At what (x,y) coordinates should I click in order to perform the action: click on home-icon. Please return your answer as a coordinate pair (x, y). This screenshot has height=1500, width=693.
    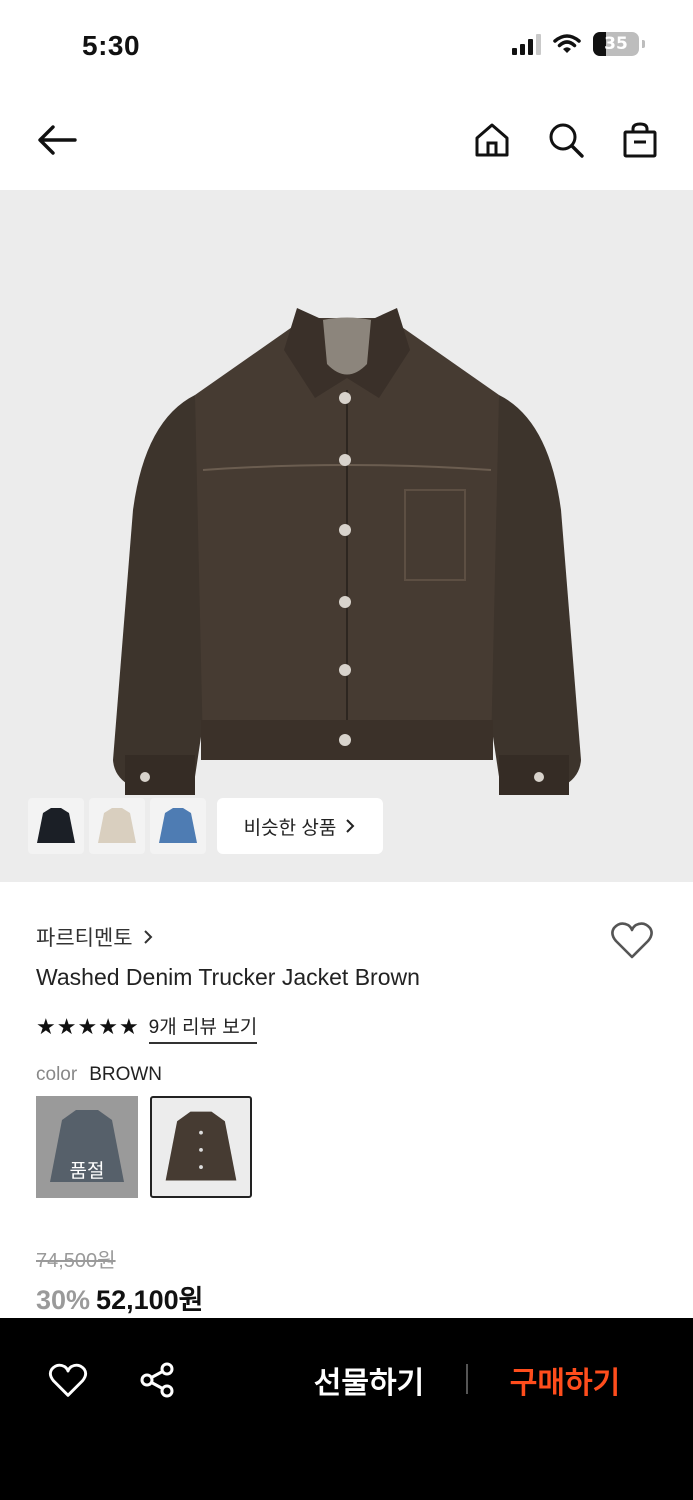
    Looking at the image, I should click on (492, 140).